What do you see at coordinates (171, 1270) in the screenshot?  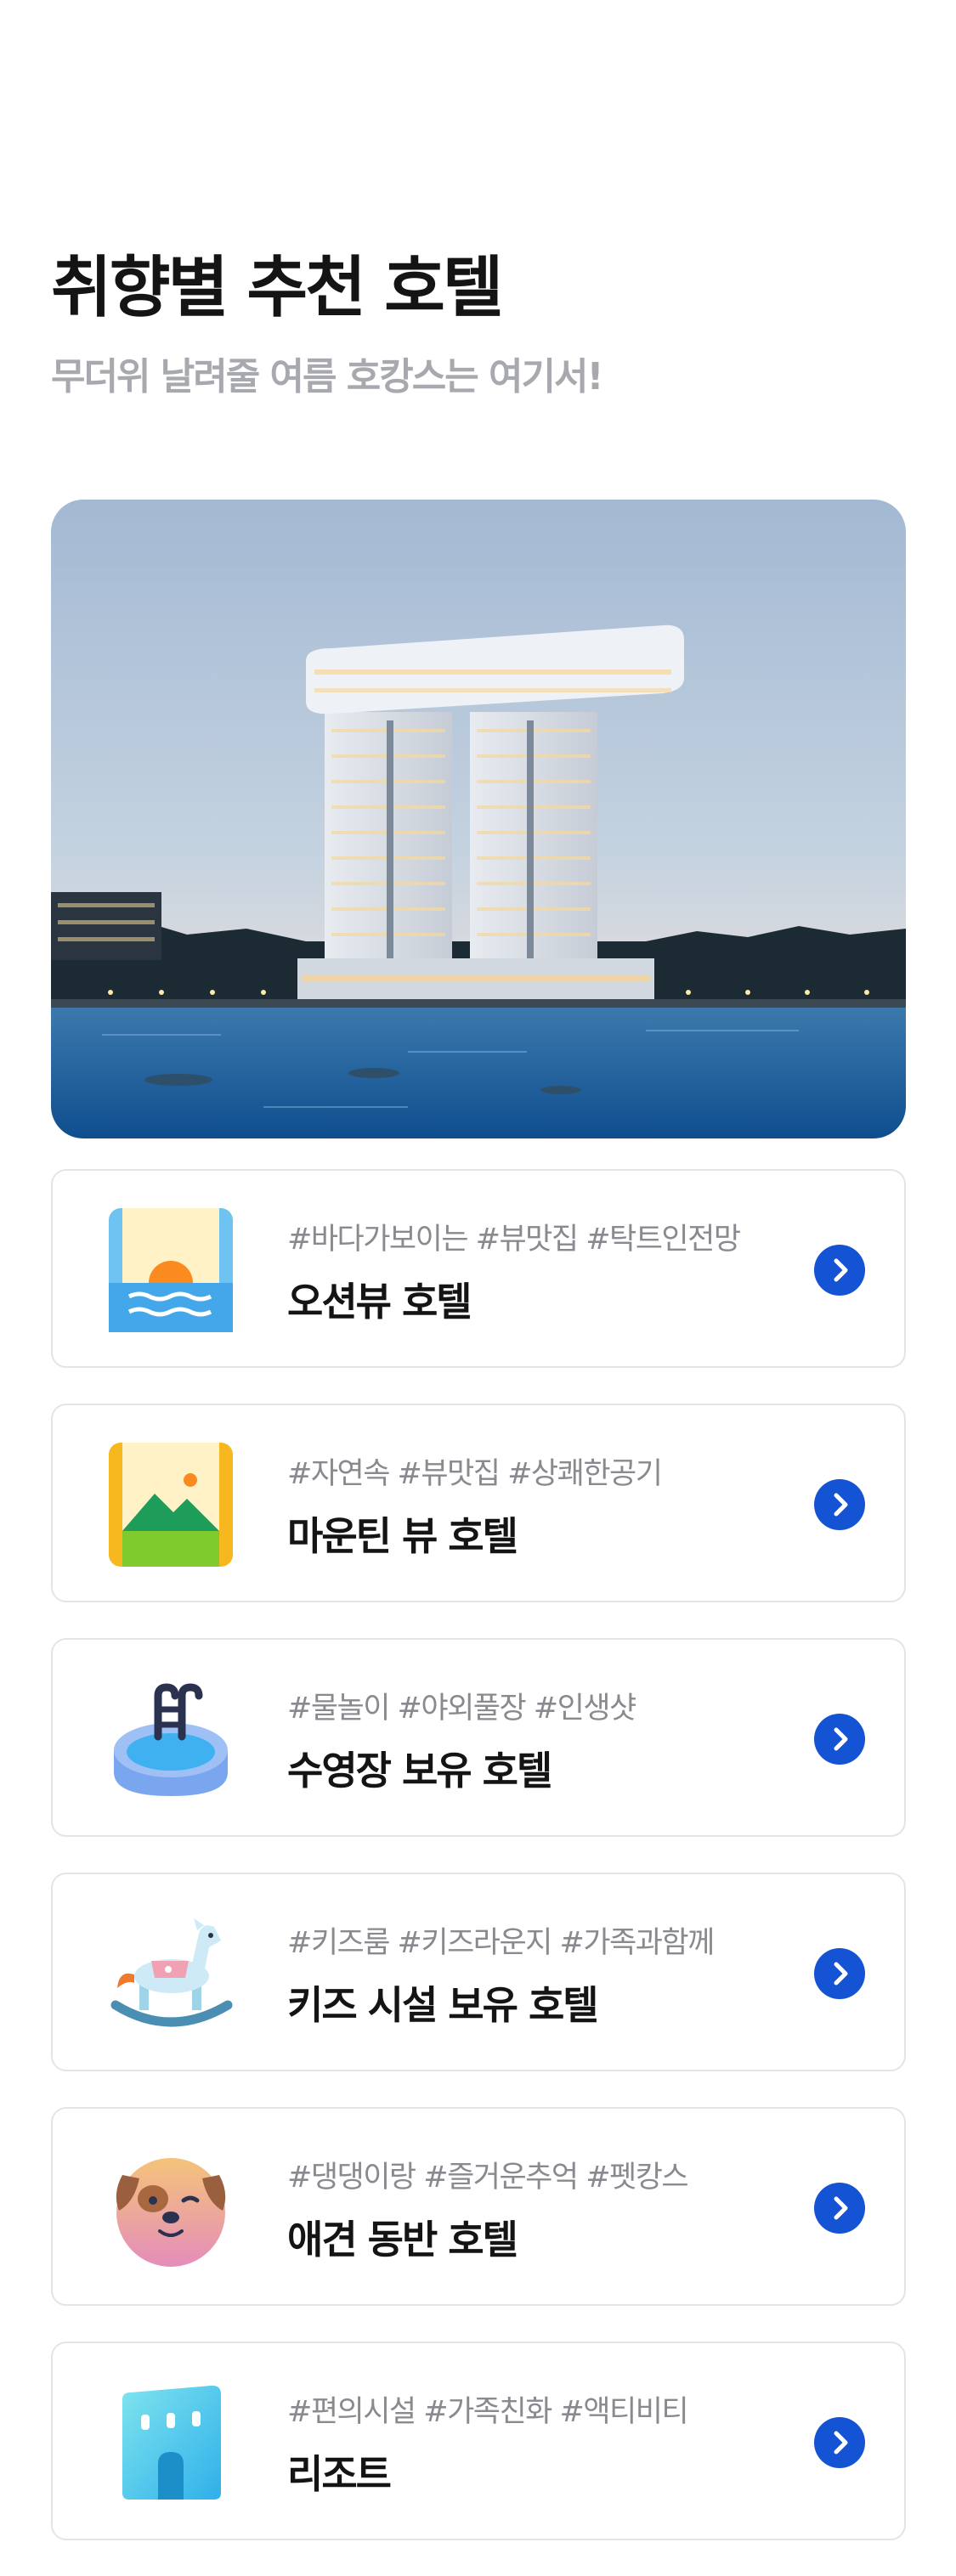 I see `ocean-sunset-icon` at bounding box center [171, 1270].